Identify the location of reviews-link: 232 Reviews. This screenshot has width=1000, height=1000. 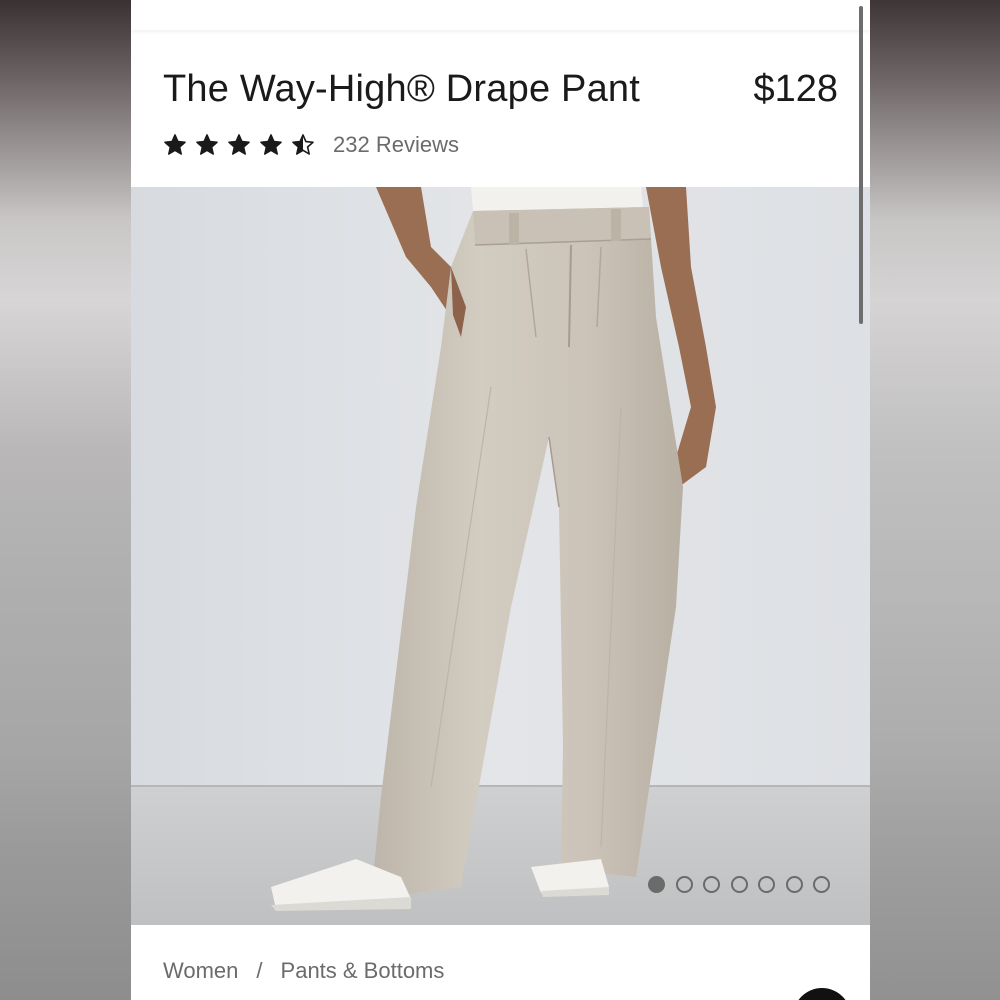
(396, 145).